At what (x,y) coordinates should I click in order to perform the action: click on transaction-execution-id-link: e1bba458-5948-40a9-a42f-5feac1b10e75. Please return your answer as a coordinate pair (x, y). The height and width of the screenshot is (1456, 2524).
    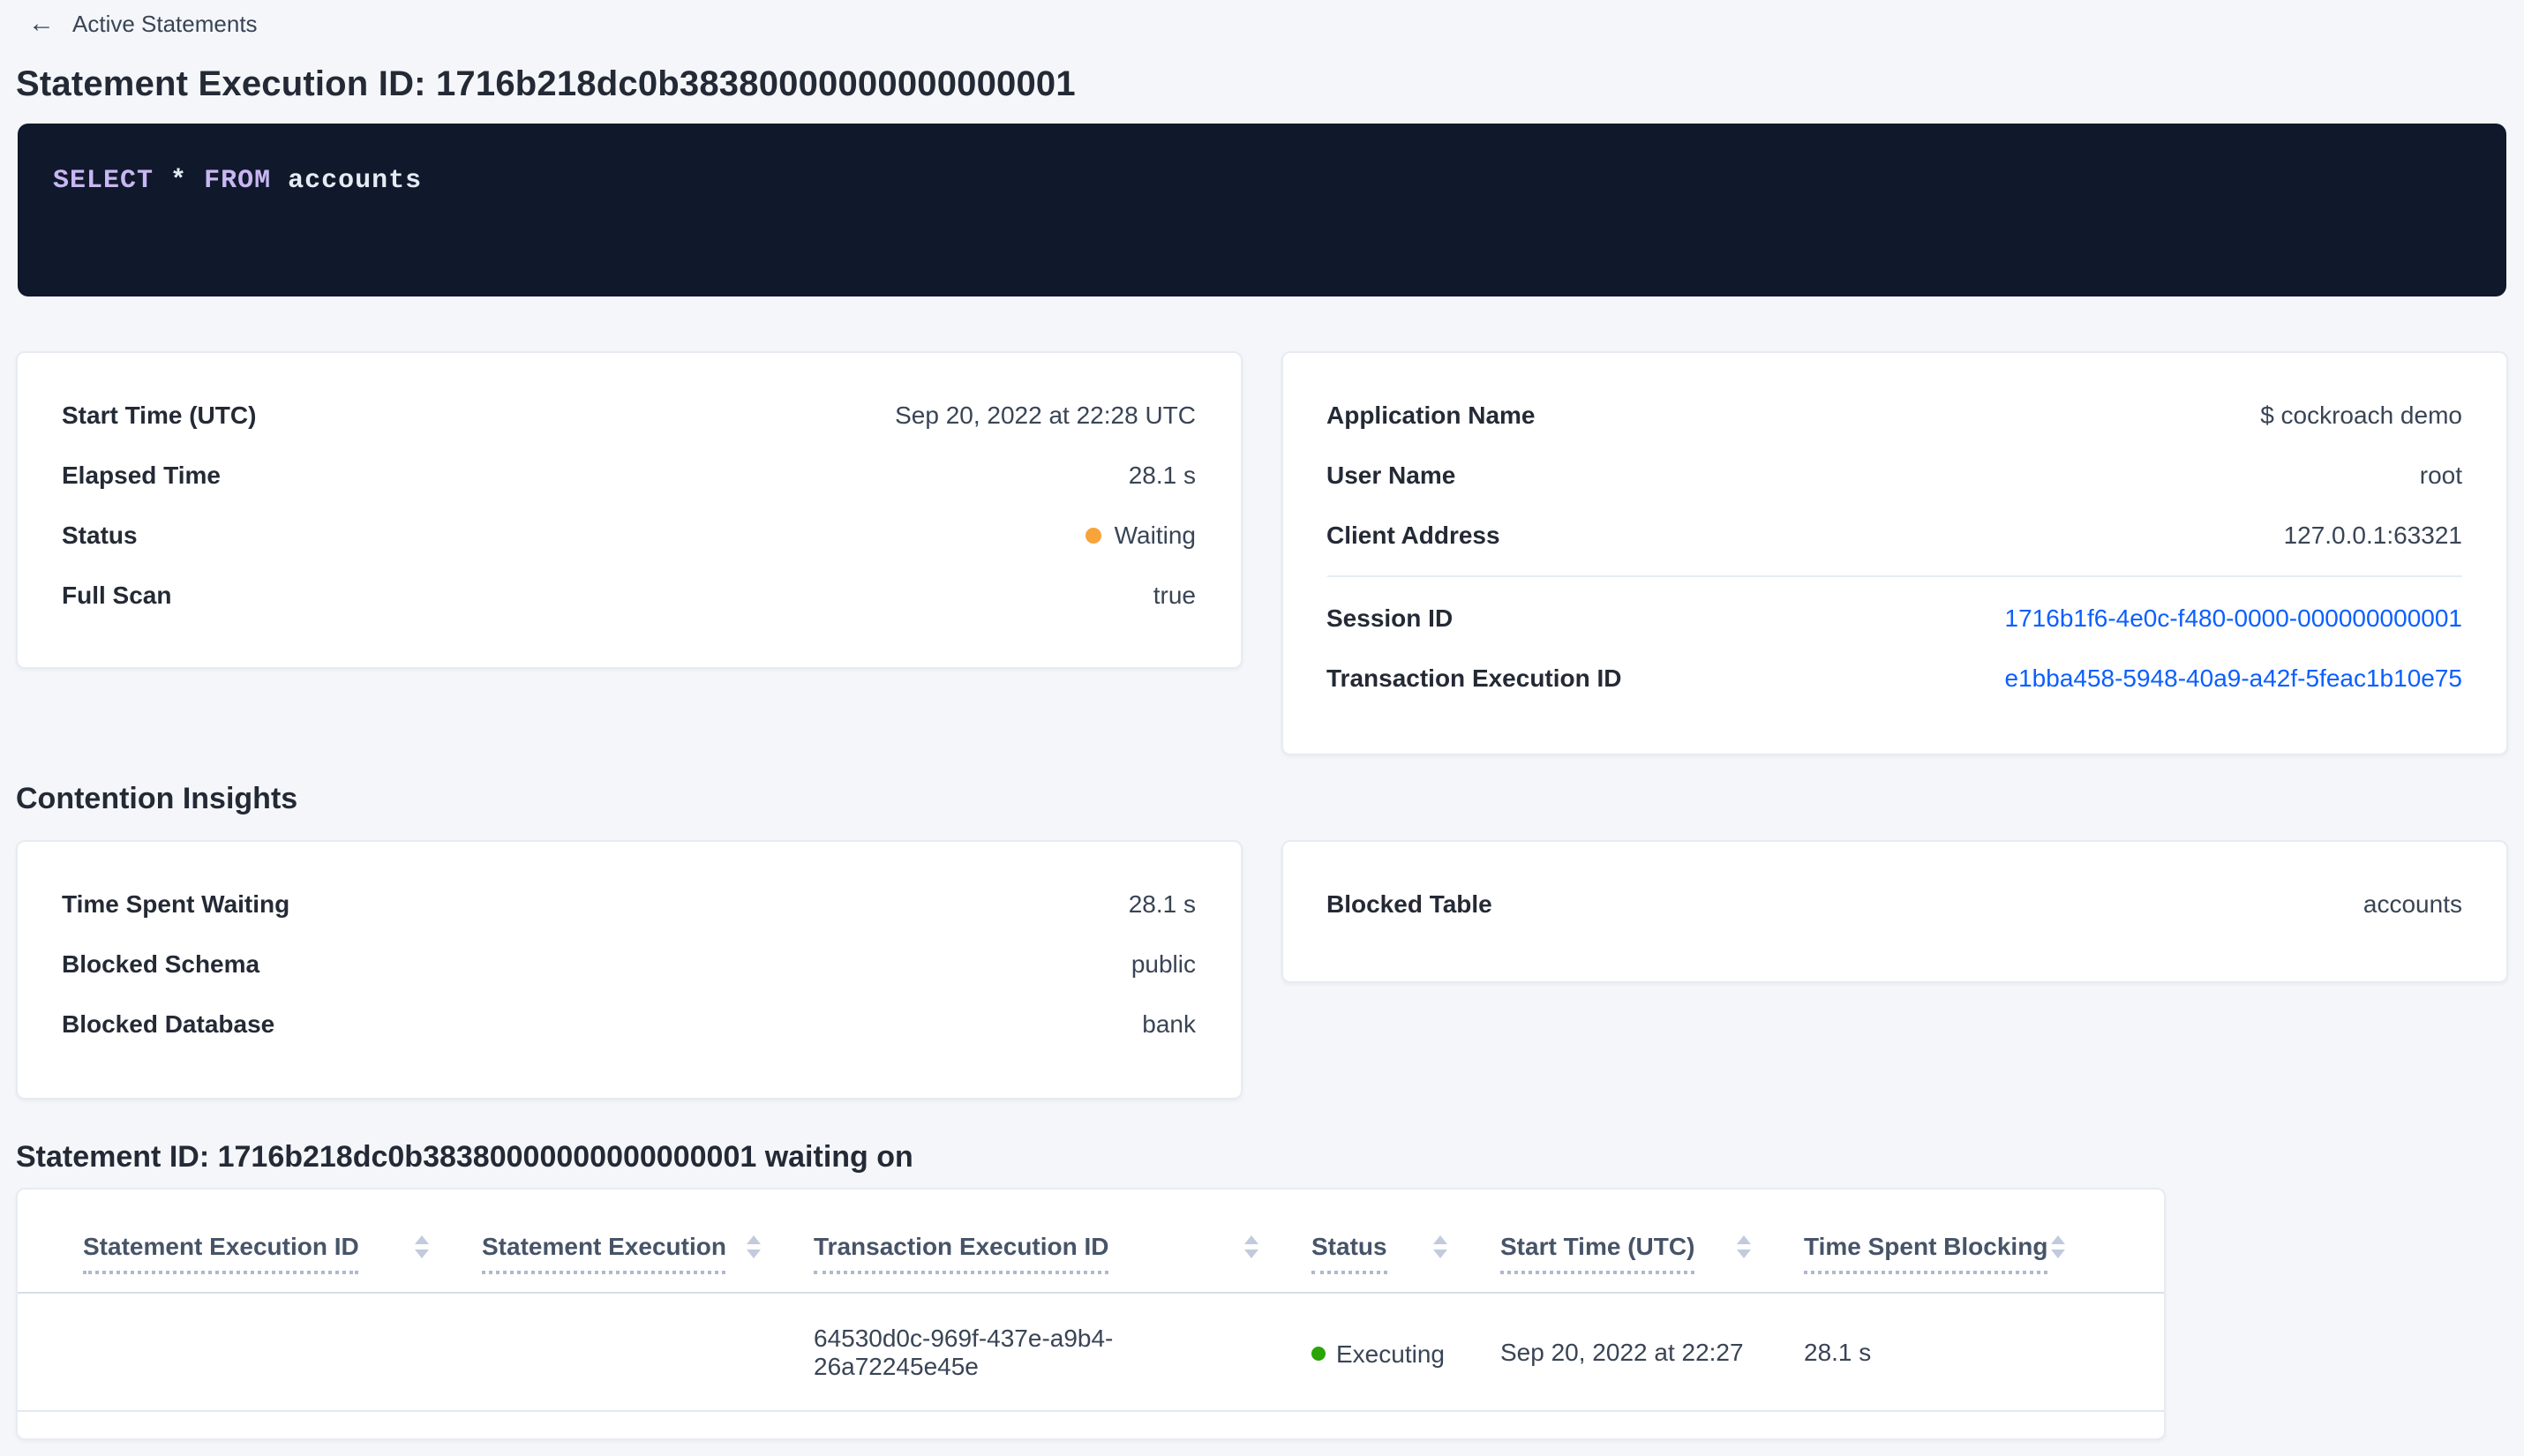
    Looking at the image, I should click on (2233, 678).